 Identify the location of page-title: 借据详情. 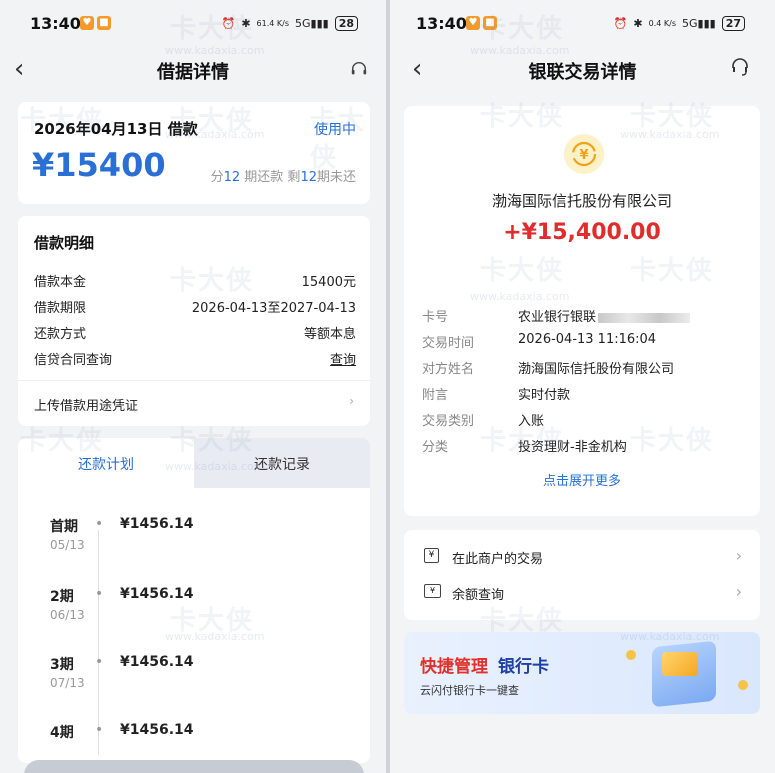
(193, 72).